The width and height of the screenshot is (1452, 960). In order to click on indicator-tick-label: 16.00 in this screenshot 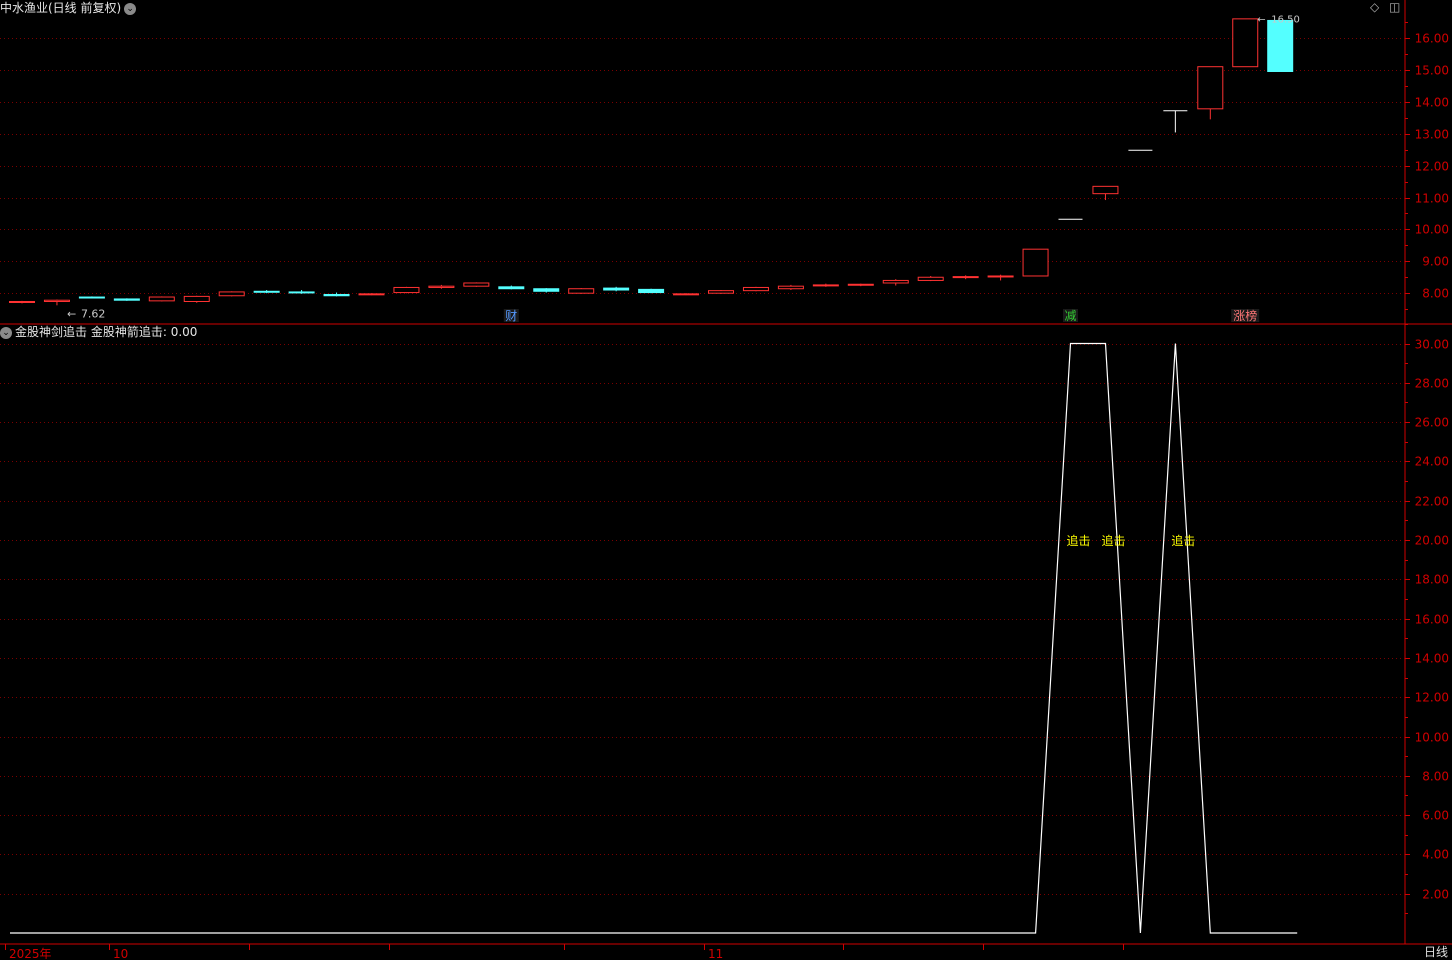, I will do `click(1432, 620)`.